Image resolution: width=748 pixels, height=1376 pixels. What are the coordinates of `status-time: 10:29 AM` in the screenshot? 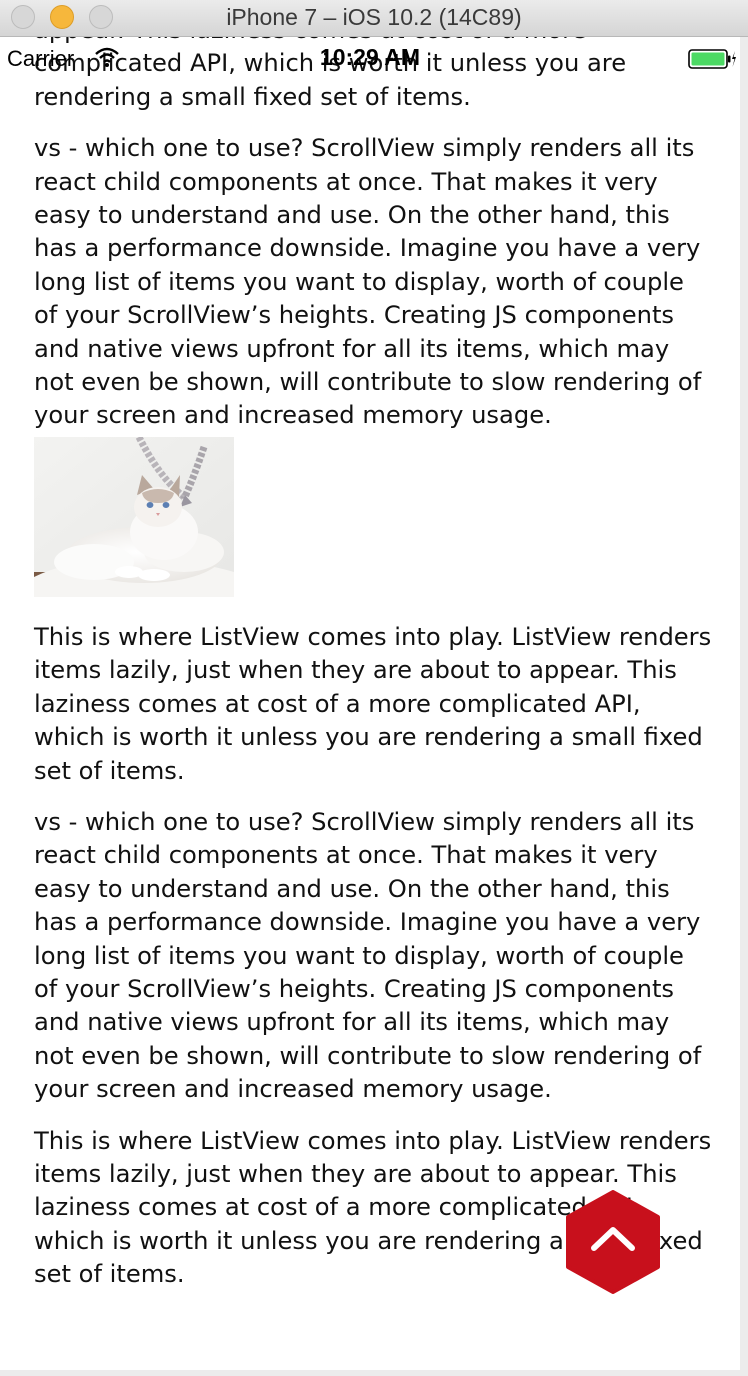 It's located at (370, 57).